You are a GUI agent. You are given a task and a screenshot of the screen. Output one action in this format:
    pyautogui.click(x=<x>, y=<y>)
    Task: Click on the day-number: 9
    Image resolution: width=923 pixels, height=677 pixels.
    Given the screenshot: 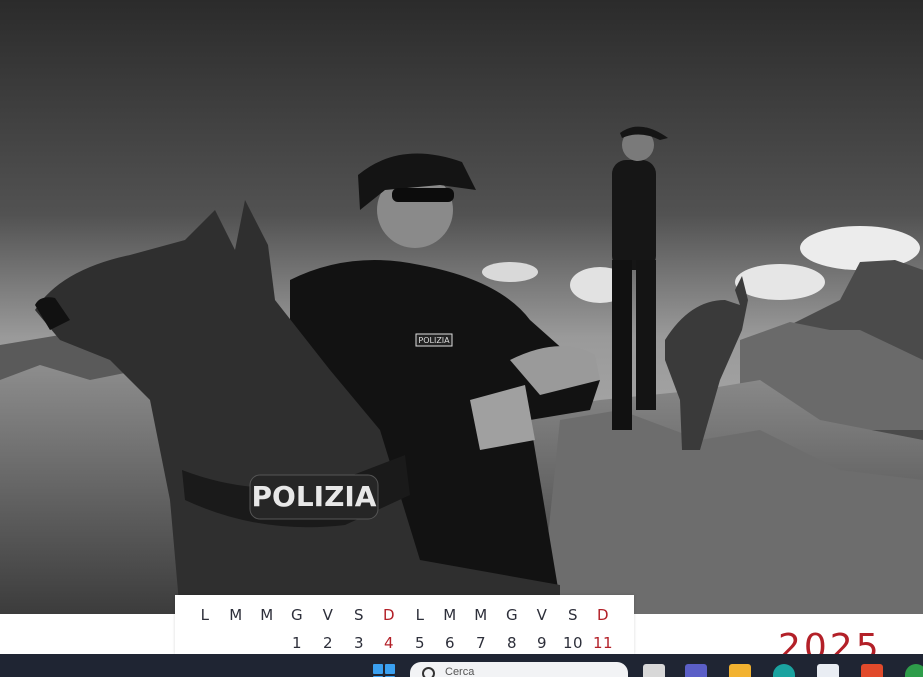 What is the action you would take?
    pyautogui.click(x=542, y=643)
    